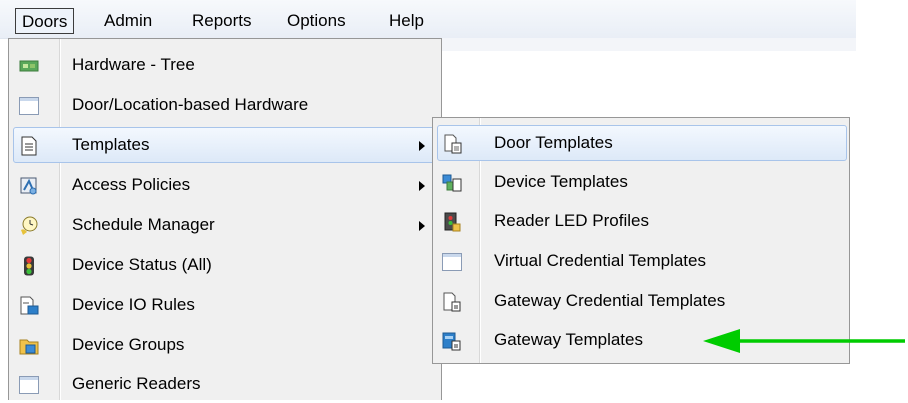 The width and height of the screenshot is (908, 403). I want to click on access-policies-icon, so click(29, 186).